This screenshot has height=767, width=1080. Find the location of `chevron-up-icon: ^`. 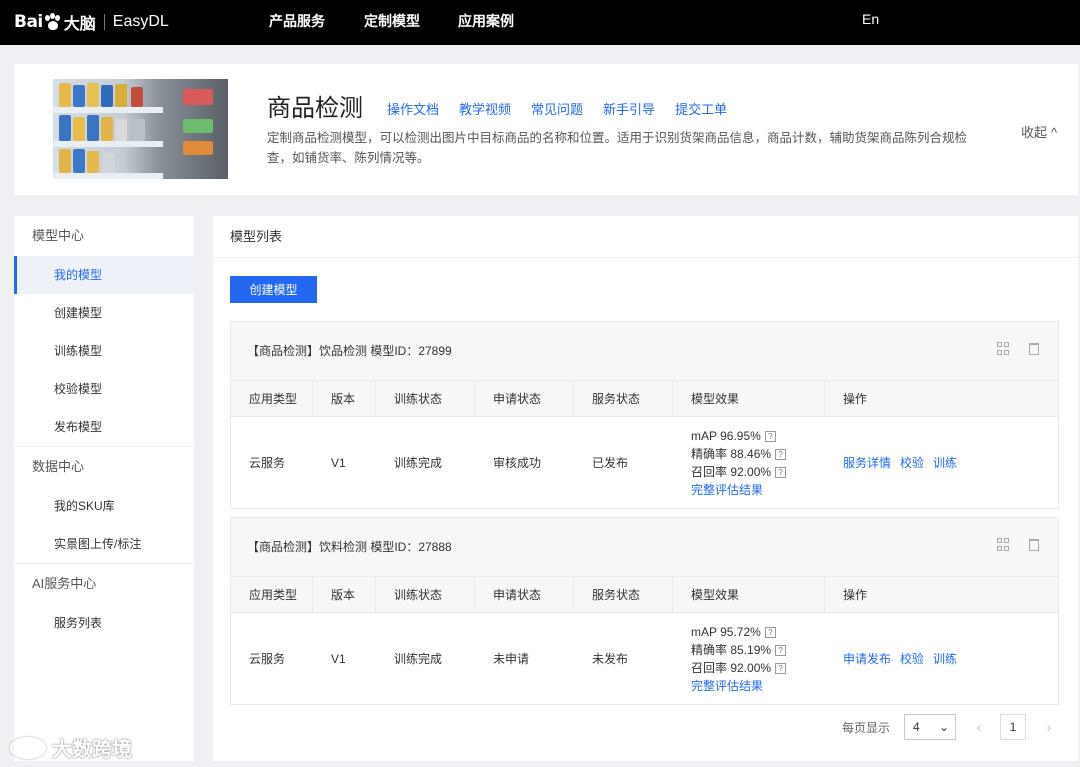

chevron-up-icon: ^ is located at coordinates (1054, 132).